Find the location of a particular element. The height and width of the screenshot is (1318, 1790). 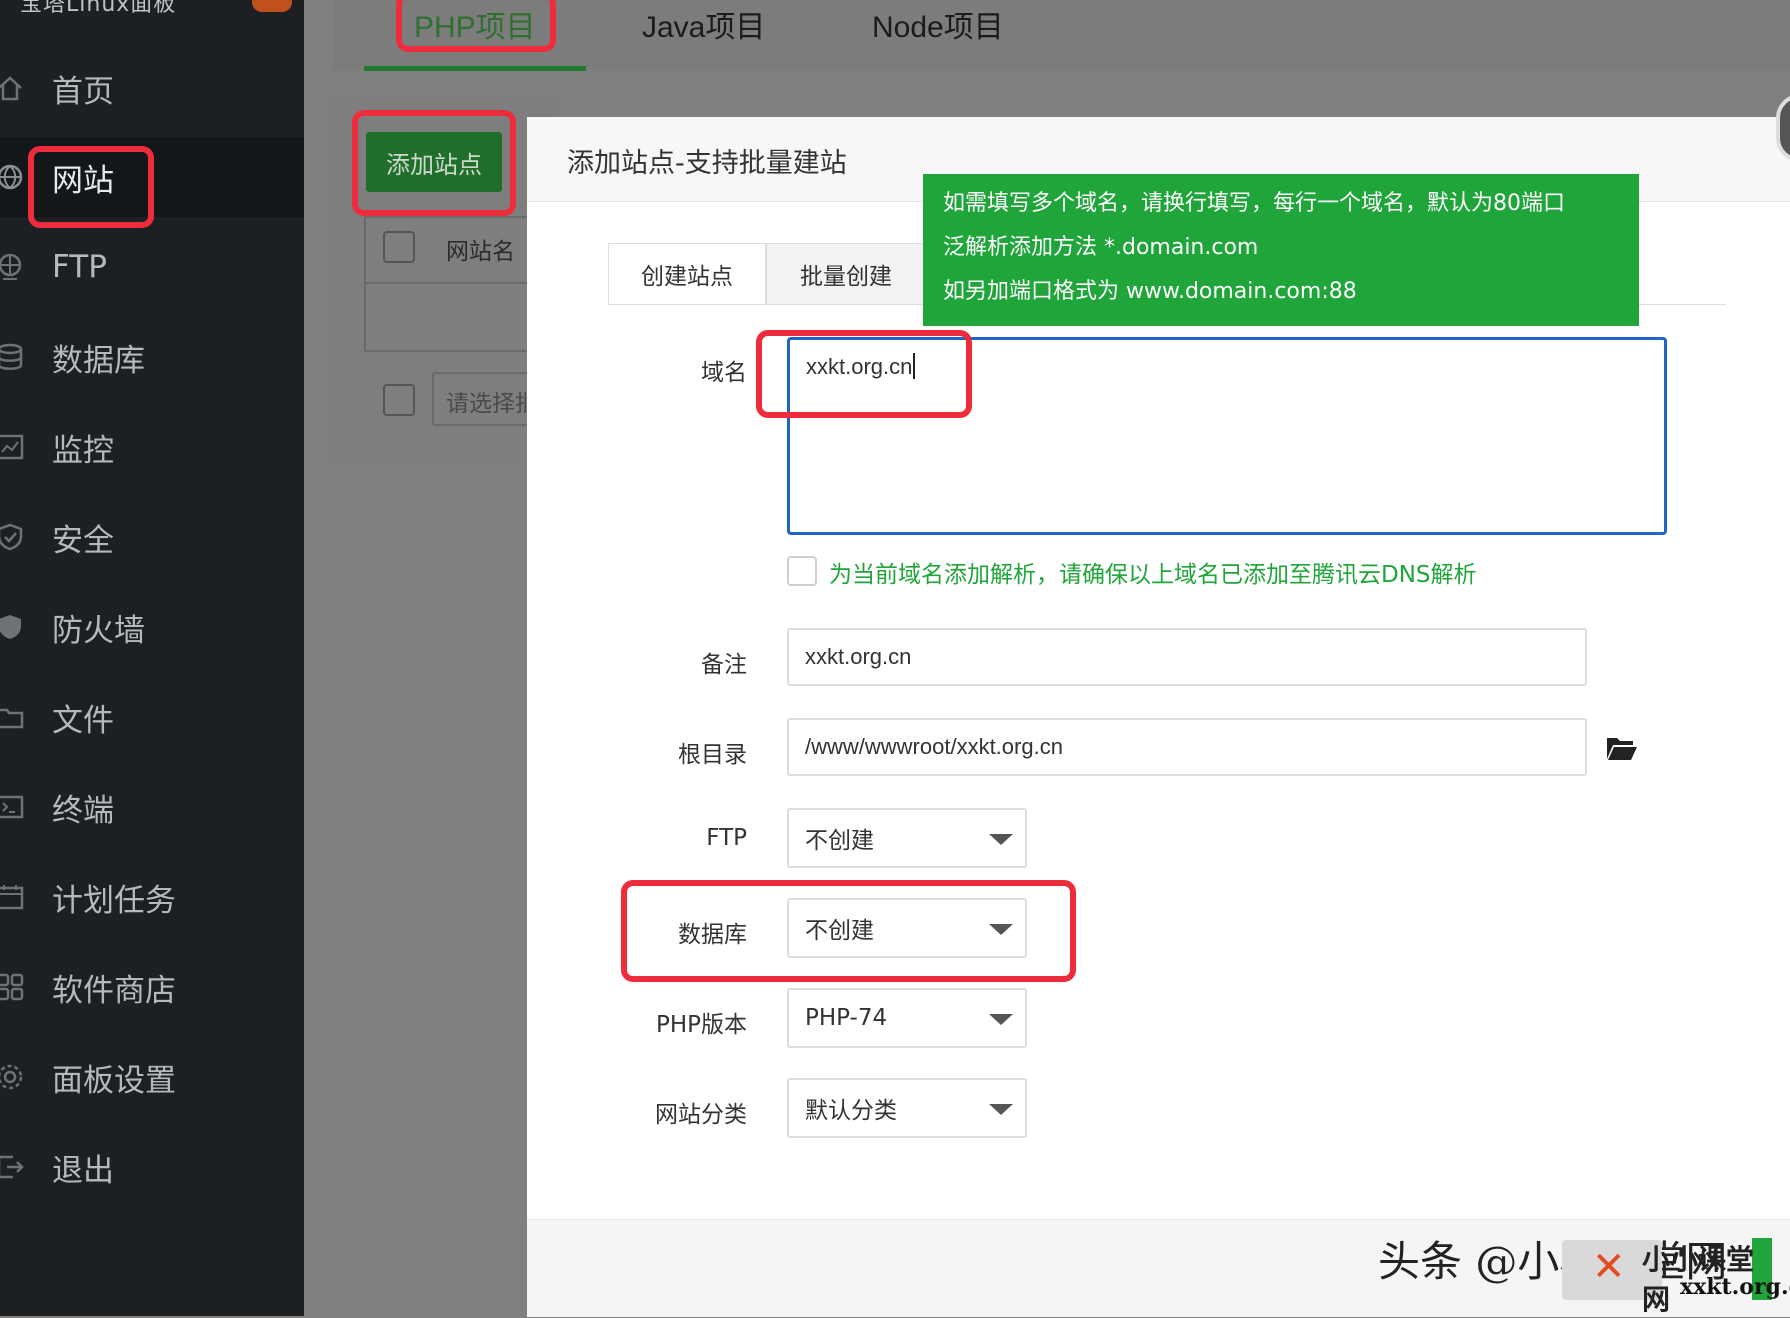

category-value: 默认分类 is located at coordinates (851, 1111).